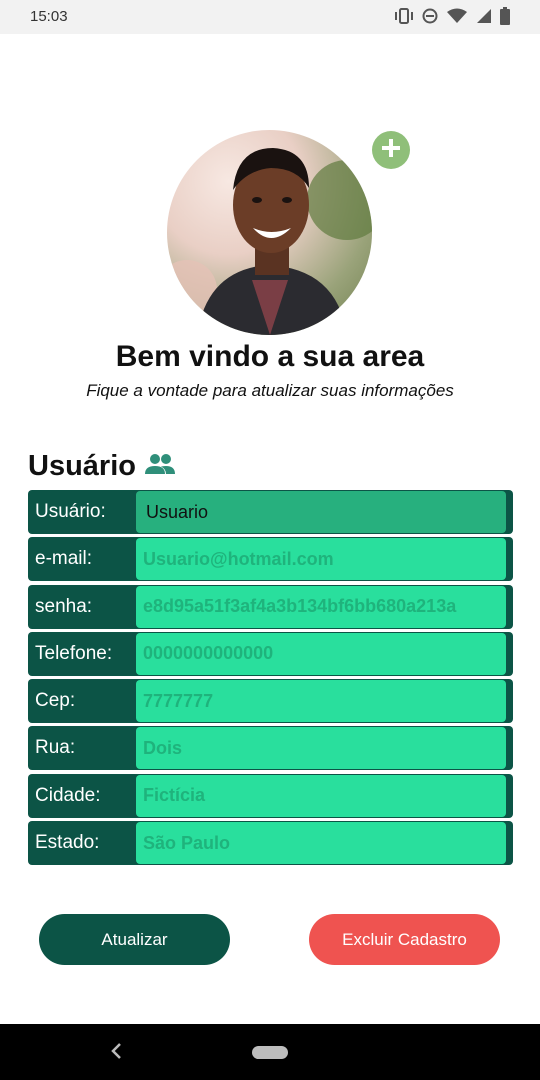 This screenshot has width=540, height=1080. What do you see at coordinates (74, 653) in the screenshot?
I see `field-label: Telefone:` at bounding box center [74, 653].